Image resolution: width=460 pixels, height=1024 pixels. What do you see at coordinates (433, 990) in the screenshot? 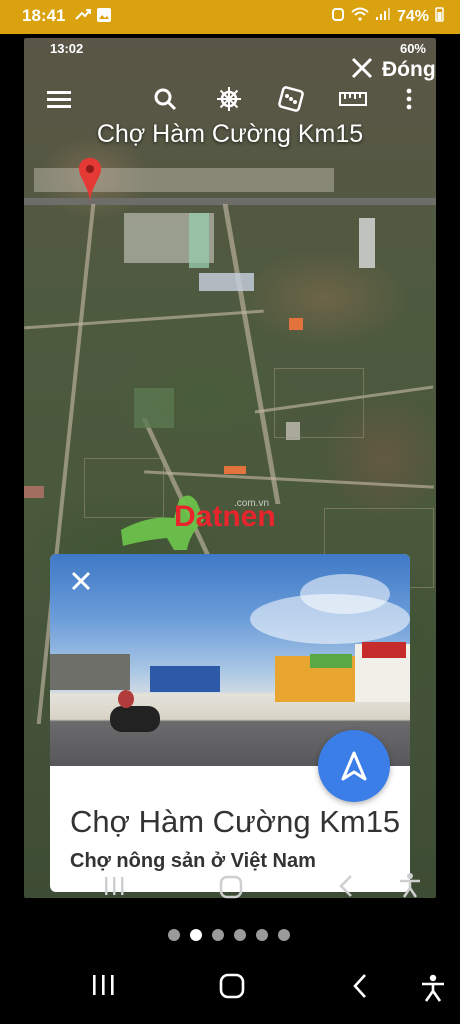
I see `accessibility-icon` at bounding box center [433, 990].